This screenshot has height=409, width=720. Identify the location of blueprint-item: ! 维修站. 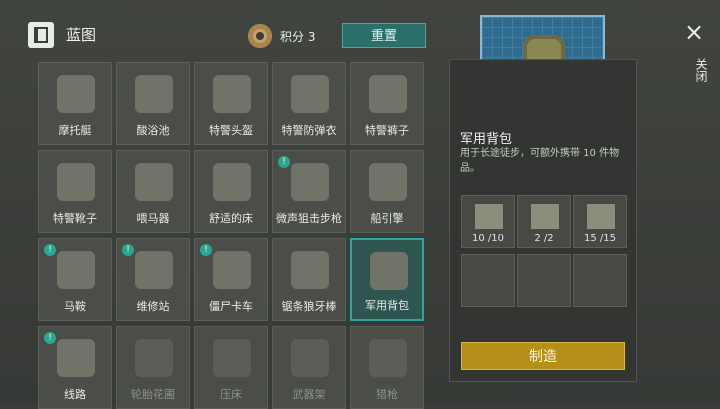
(153, 279).